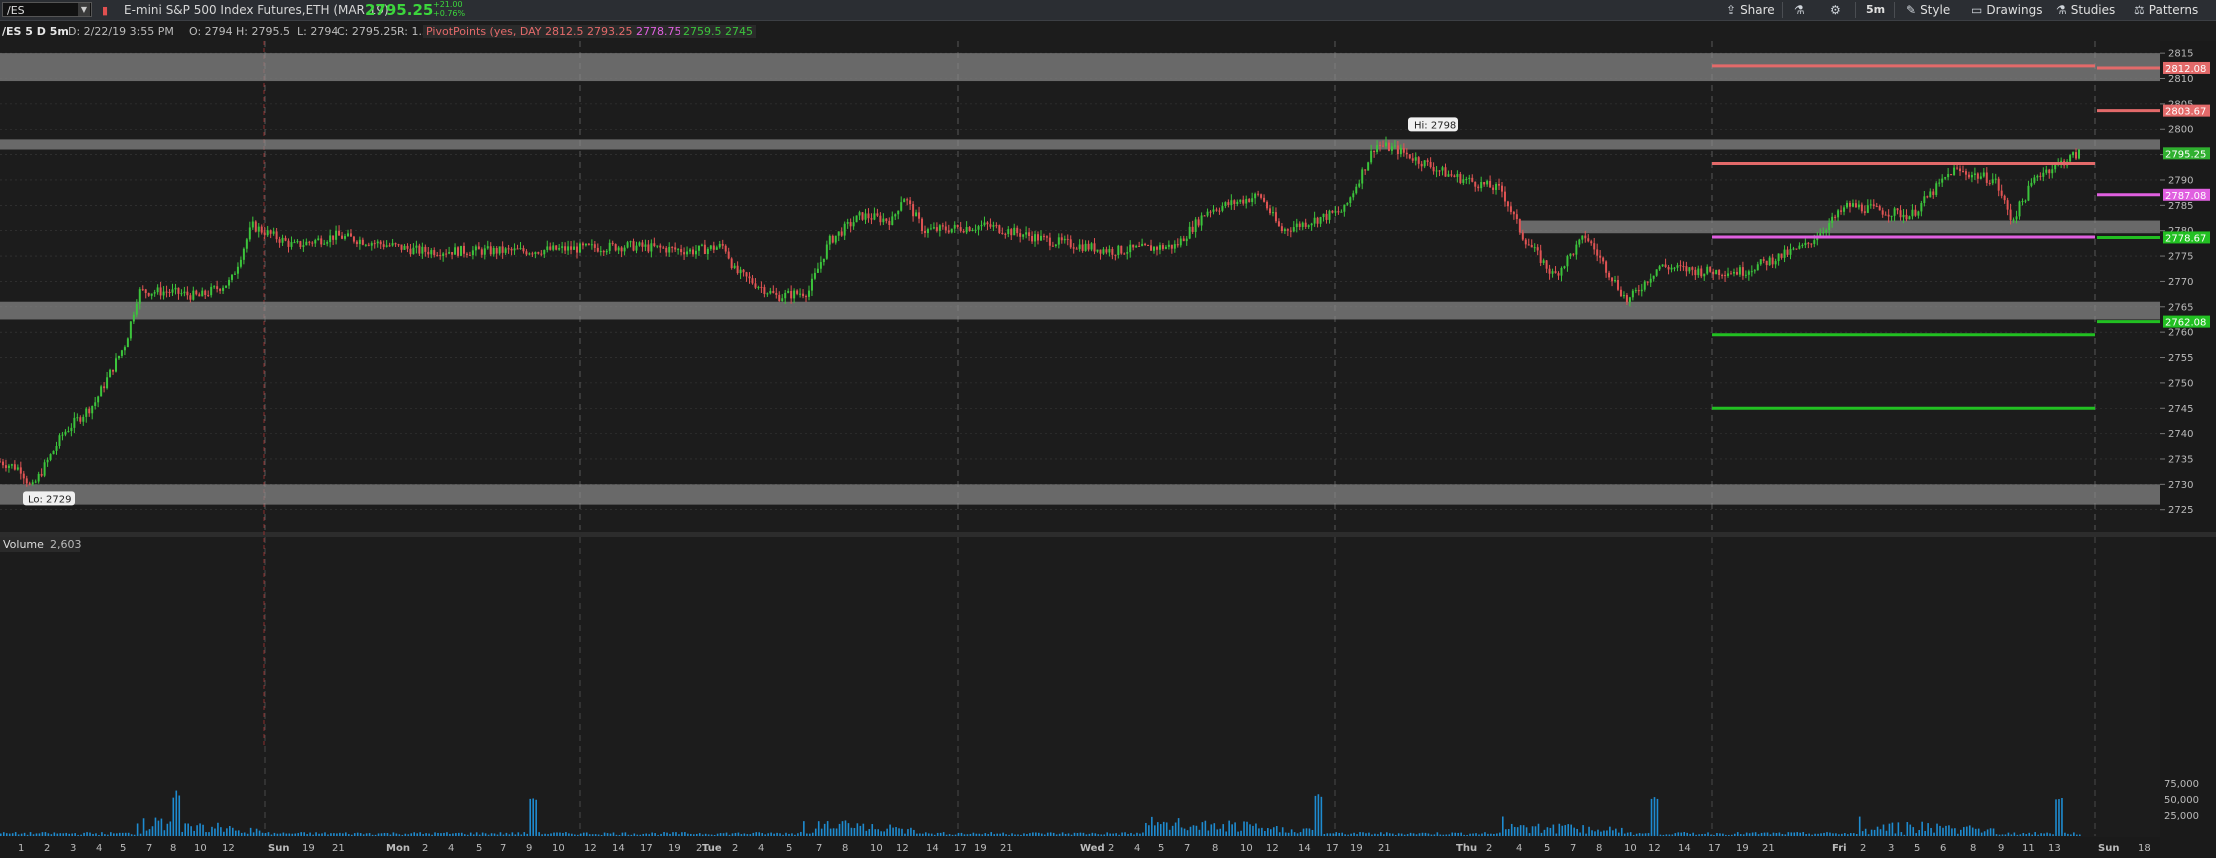 The width and height of the screenshot is (2216, 858). What do you see at coordinates (1875, 10) in the screenshot?
I see `interval-button: 5m` at bounding box center [1875, 10].